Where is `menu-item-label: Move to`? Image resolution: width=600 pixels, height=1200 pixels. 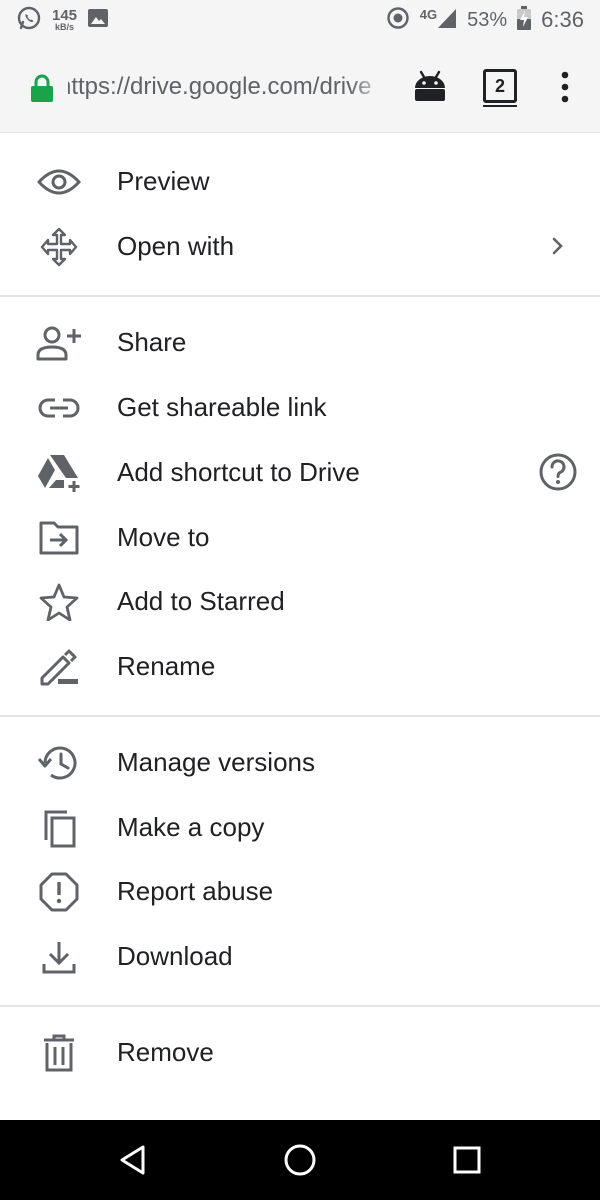 menu-item-label: Move to is located at coordinates (163, 537).